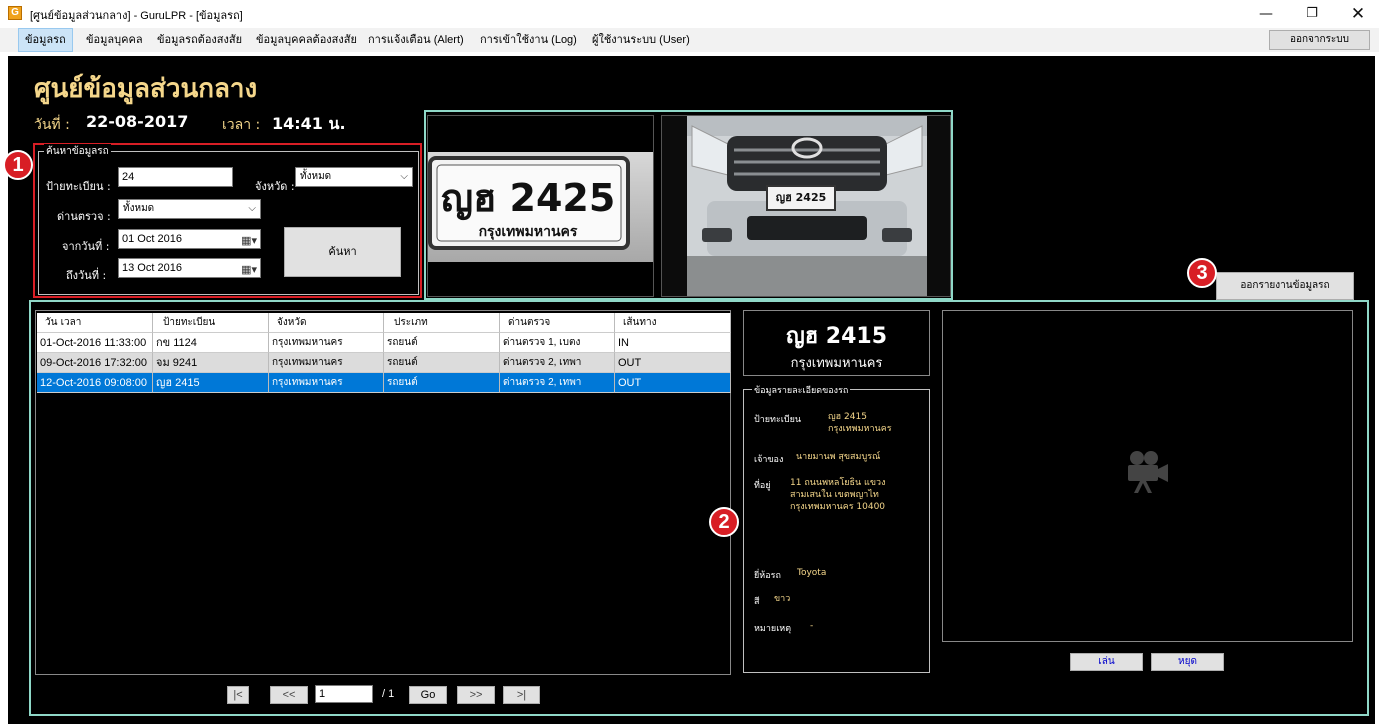 The width and height of the screenshot is (1379, 728). I want to click on to-date-picker: 13 Oct 2016 ▦▾, so click(189, 268).